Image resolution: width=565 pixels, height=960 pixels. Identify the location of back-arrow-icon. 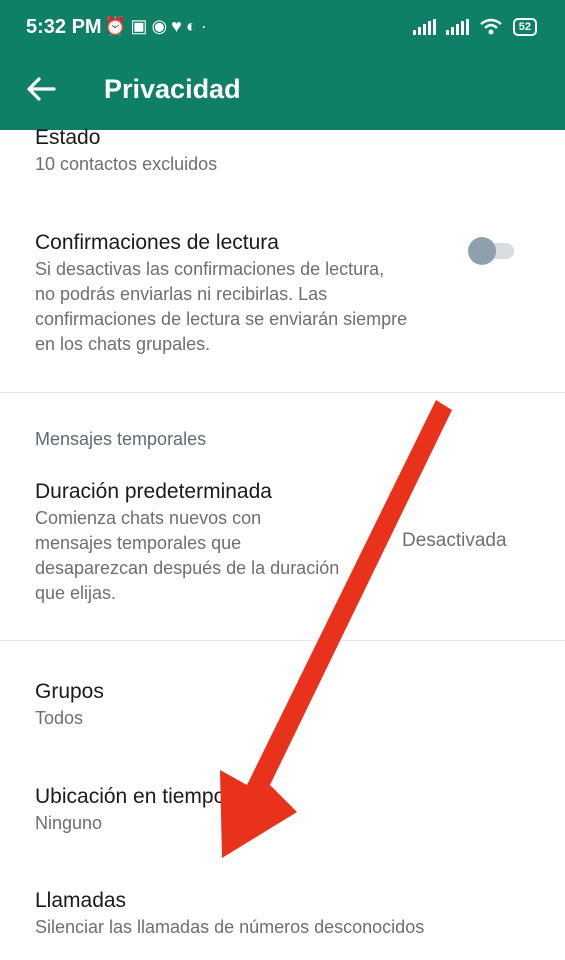
(41, 89).